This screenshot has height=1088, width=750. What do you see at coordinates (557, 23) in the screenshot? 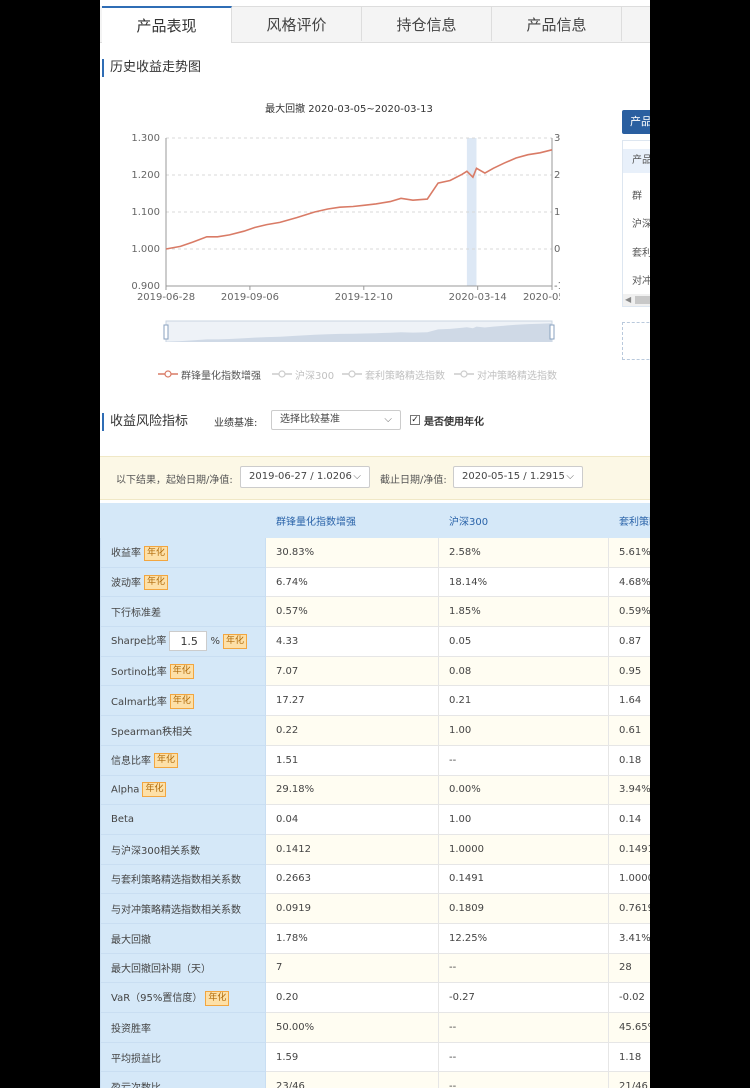
I see `tab-product-info: 产品信息` at bounding box center [557, 23].